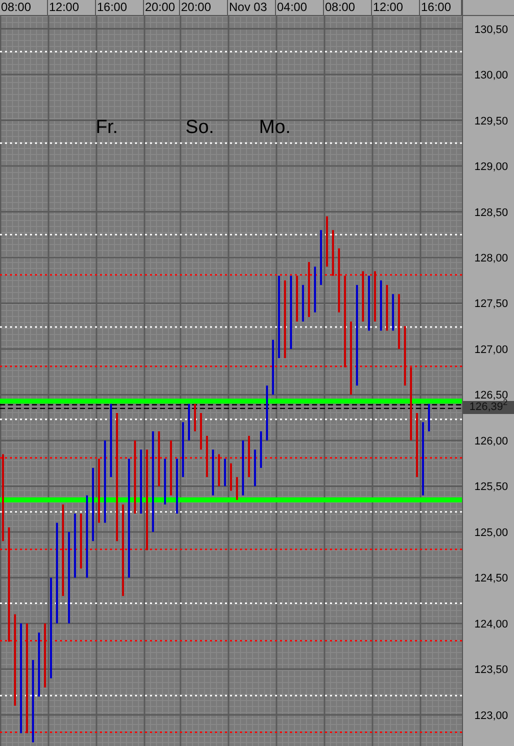  I want to click on time-label: Nov 03, so click(248, 7).